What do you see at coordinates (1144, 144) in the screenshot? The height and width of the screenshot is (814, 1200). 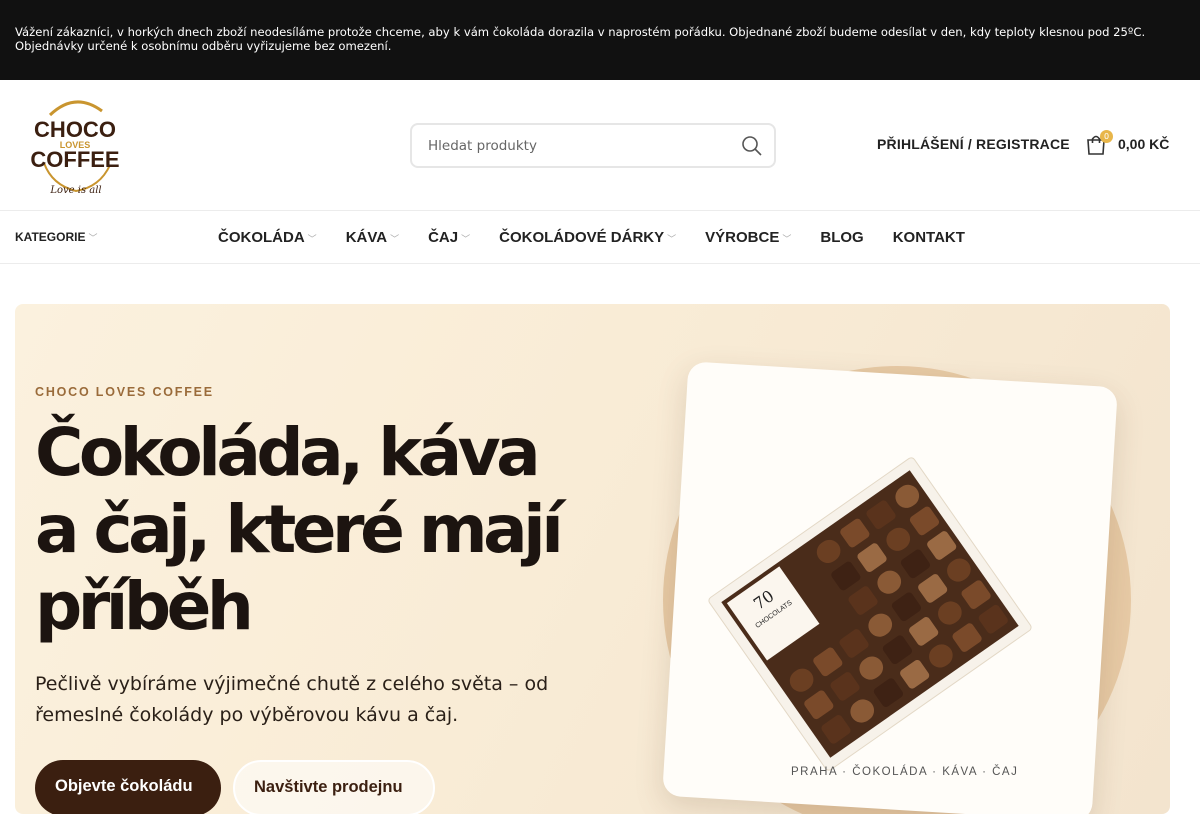 I see `cart-total: 0,00 KČ` at bounding box center [1144, 144].